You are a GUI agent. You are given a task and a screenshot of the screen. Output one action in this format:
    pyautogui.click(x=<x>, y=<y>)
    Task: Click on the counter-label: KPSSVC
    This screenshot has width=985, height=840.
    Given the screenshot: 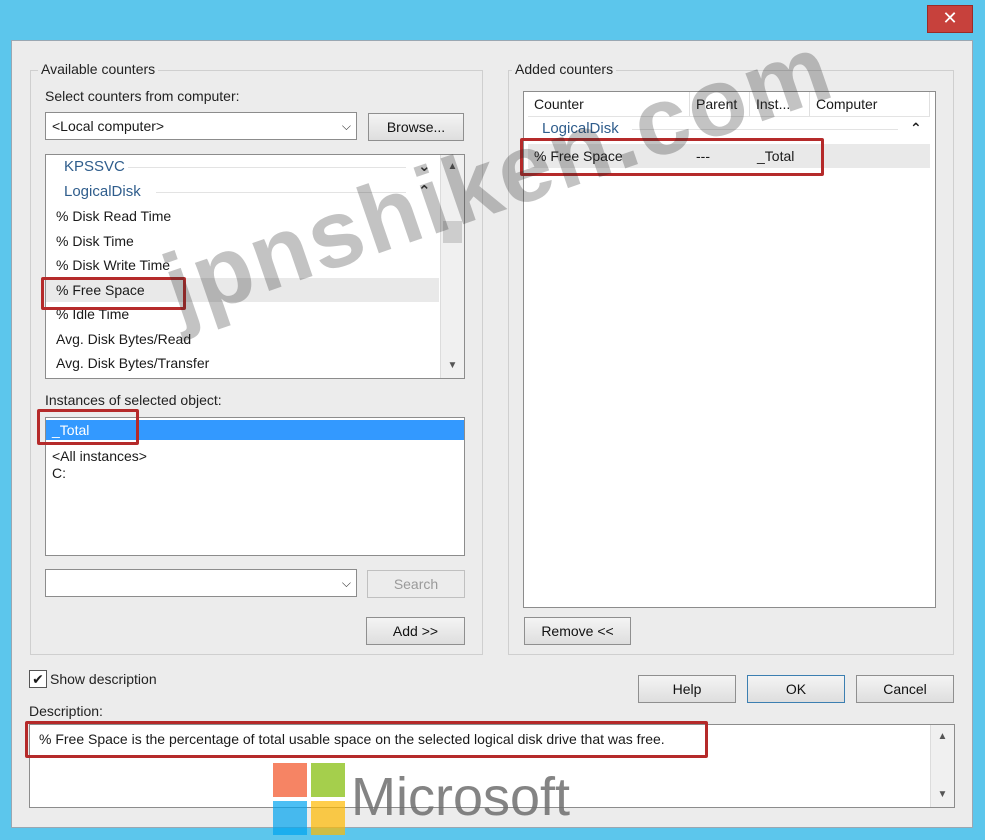 What is the action you would take?
    pyautogui.click(x=94, y=166)
    